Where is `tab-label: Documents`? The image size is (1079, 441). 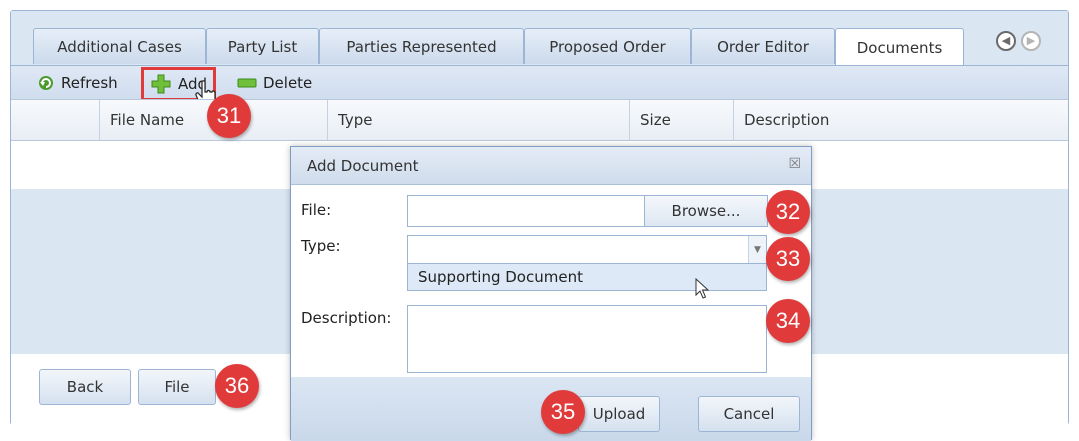
tab-label: Documents is located at coordinates (899, 47).